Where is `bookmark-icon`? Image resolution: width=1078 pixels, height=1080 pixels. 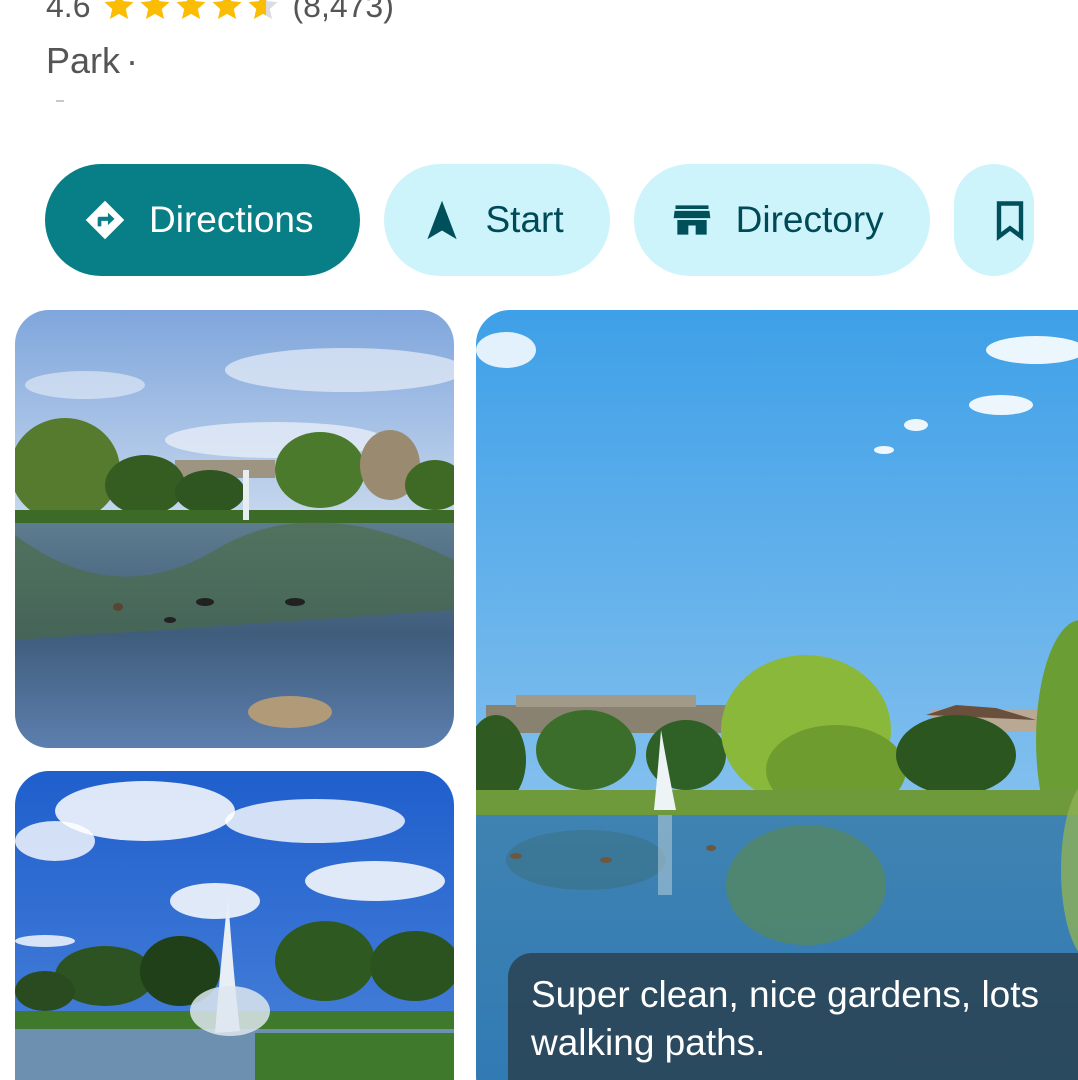
bookmark-icon is located at coordinates (1009, 221).